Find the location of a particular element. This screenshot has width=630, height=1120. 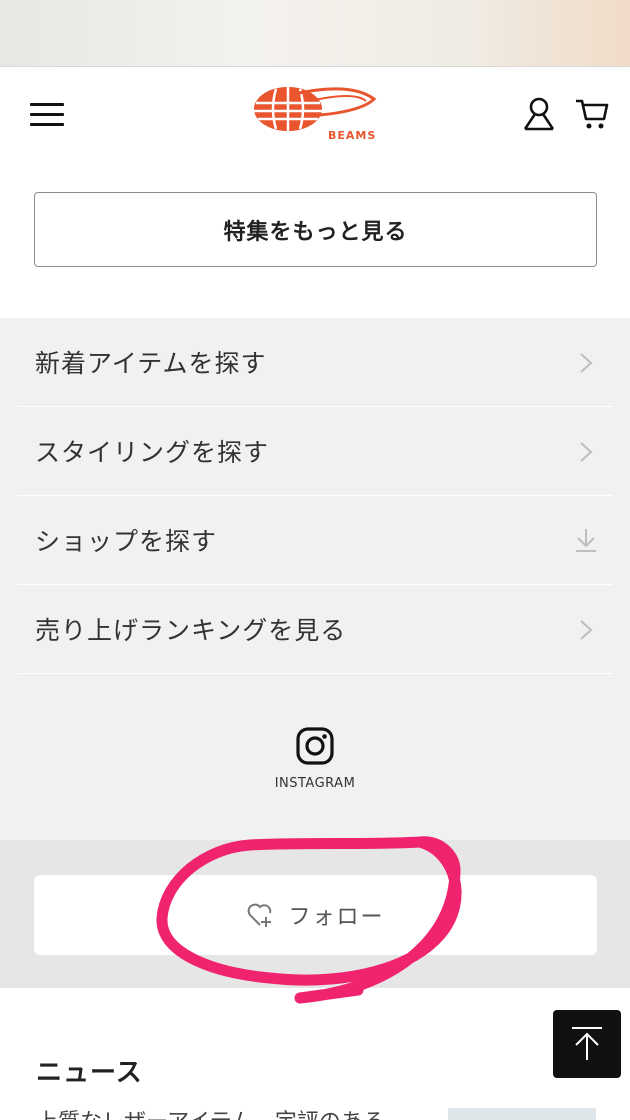

news-item-thumbnail is located at coordinates (522, 1114).